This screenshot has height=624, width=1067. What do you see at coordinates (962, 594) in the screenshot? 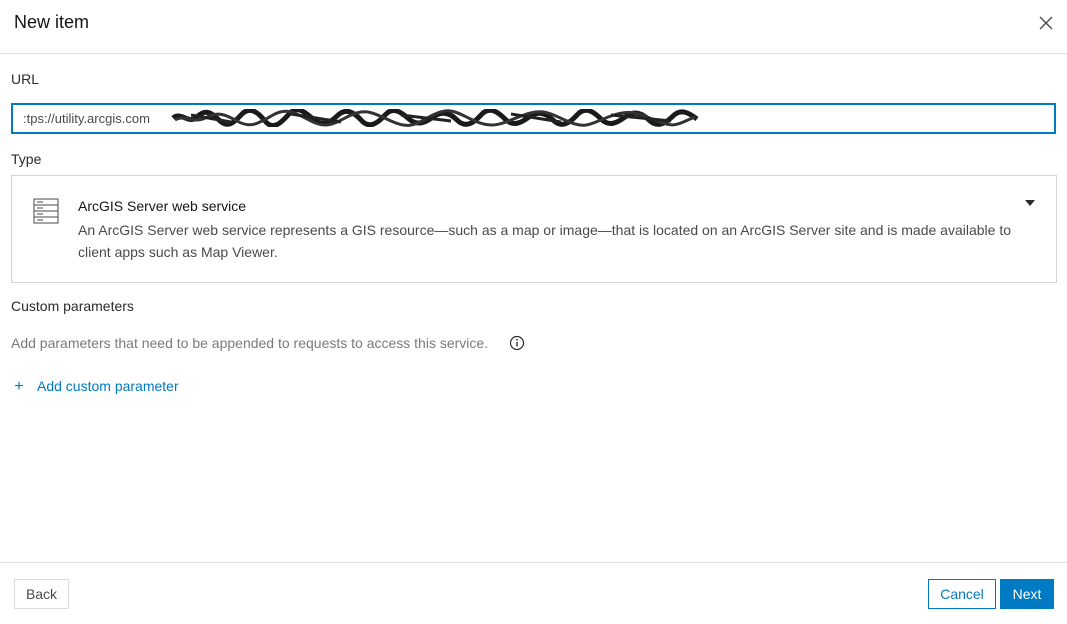
I see `cancel-button: Cancel` at bounding box center [962, 594].